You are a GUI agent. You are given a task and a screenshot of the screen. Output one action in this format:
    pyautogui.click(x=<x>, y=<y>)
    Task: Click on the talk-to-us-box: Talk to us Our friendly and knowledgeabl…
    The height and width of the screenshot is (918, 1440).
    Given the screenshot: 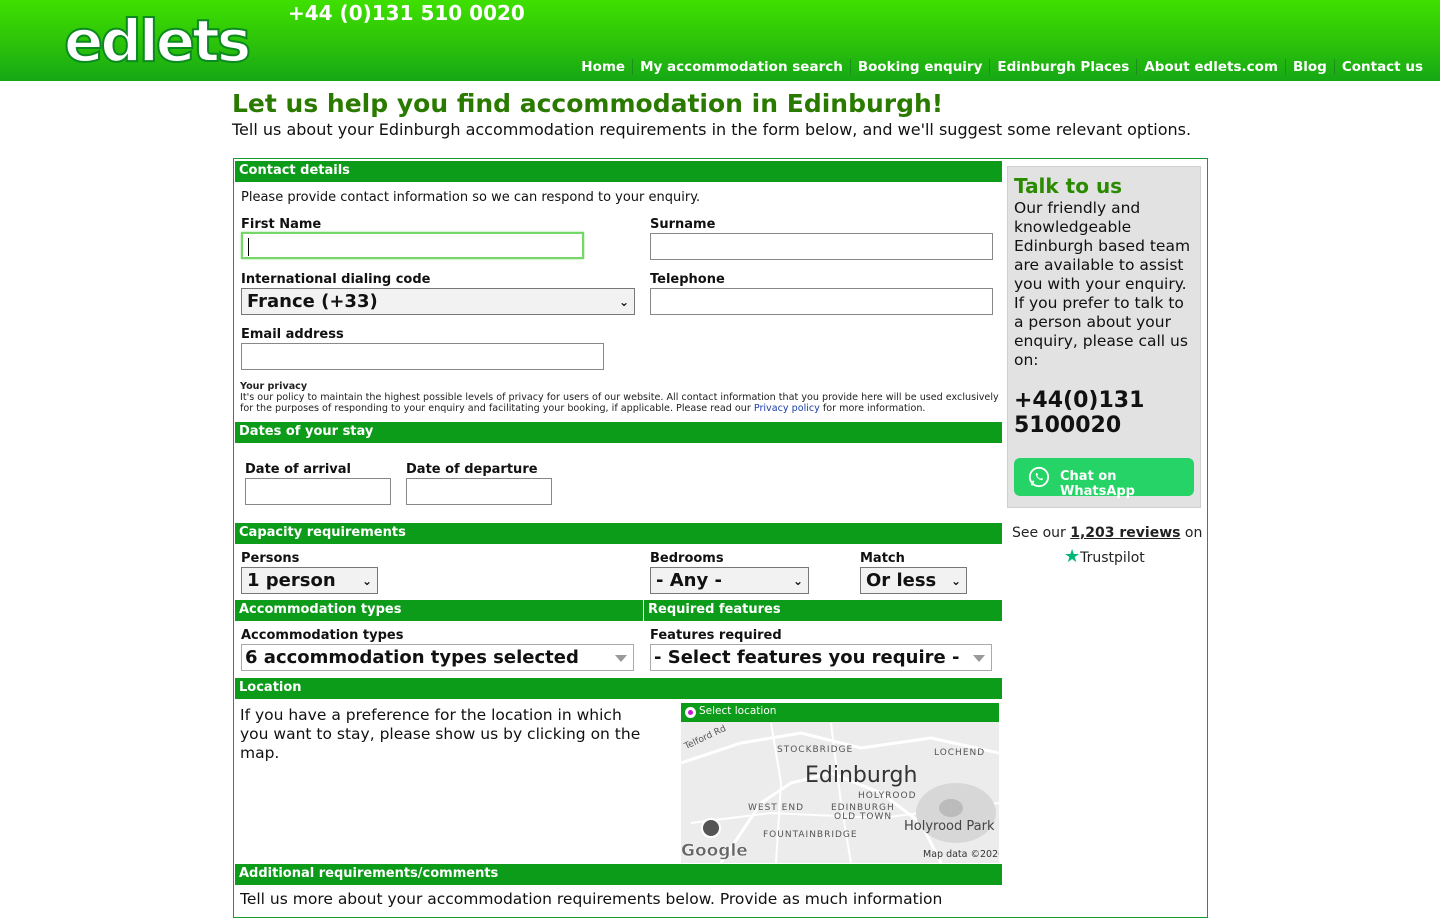 What is the action you would take?
    pyautogui.click(x=1104, y=337)
    